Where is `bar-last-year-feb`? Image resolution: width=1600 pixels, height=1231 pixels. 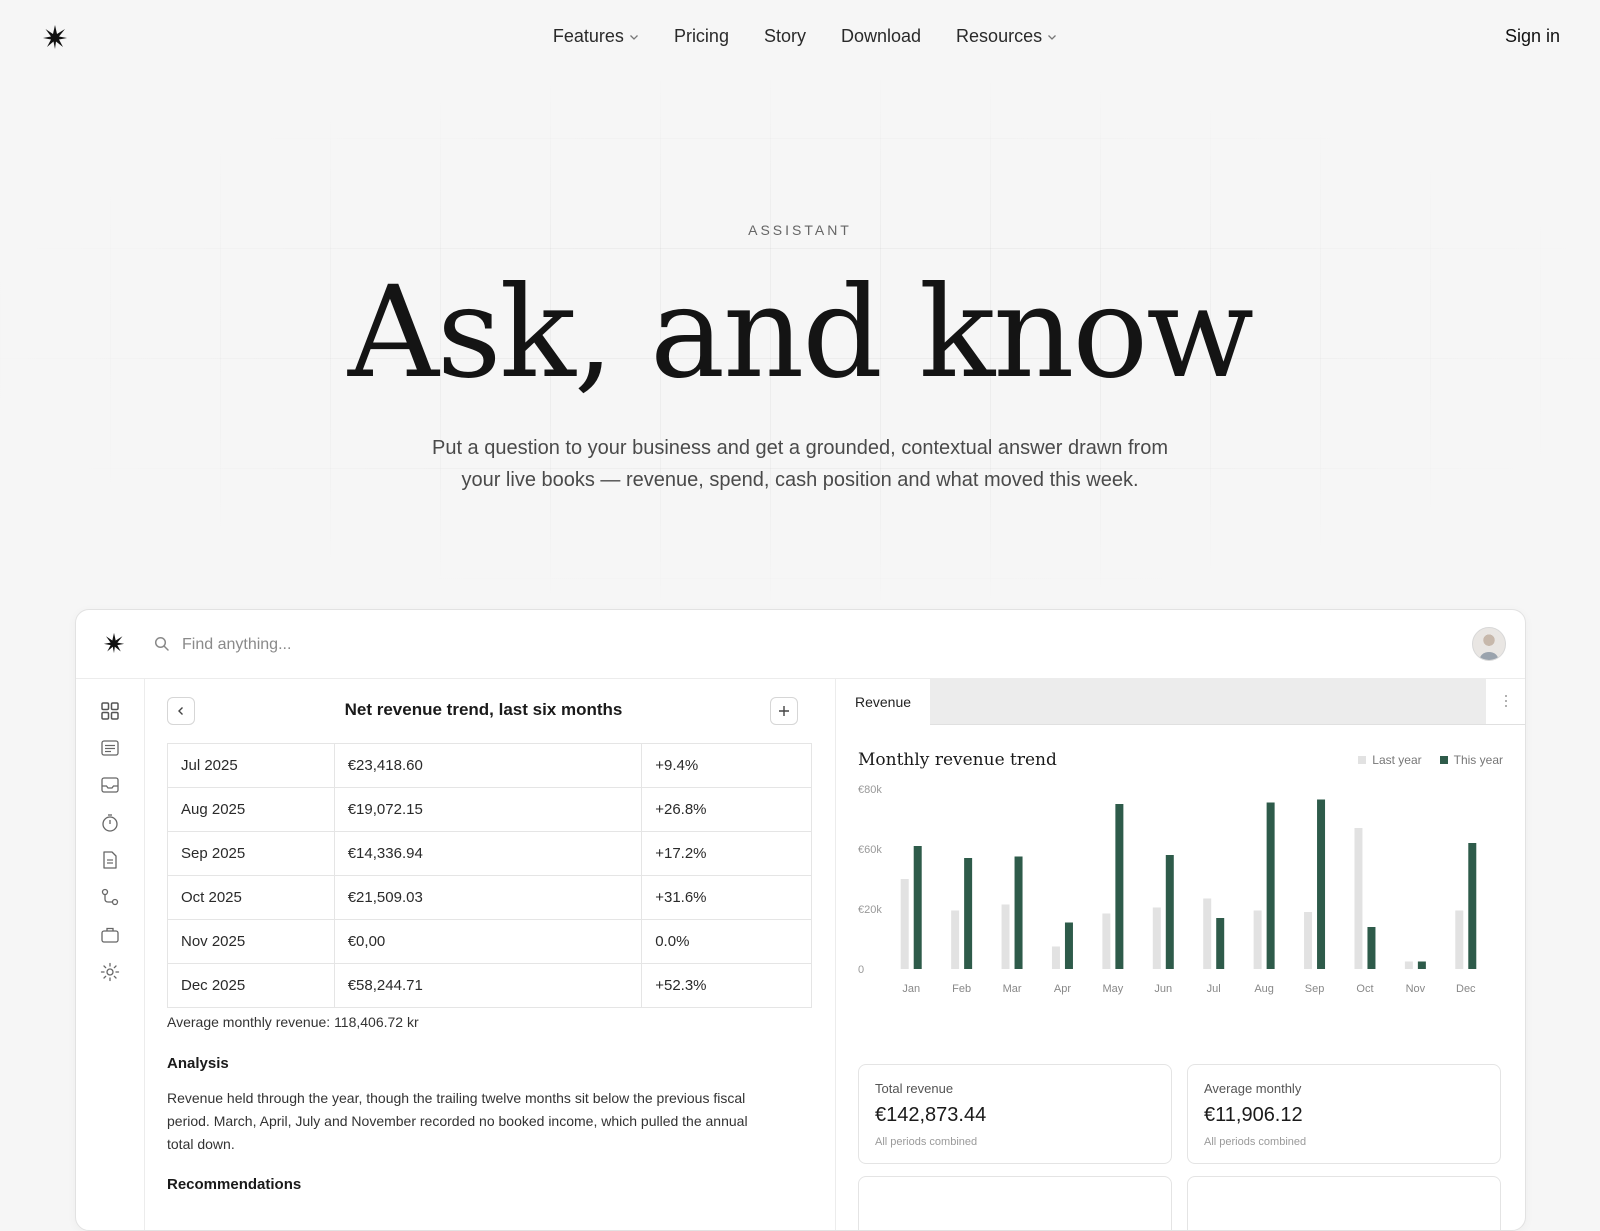
bar-last-year-feb is located at coordinates (955, 939).